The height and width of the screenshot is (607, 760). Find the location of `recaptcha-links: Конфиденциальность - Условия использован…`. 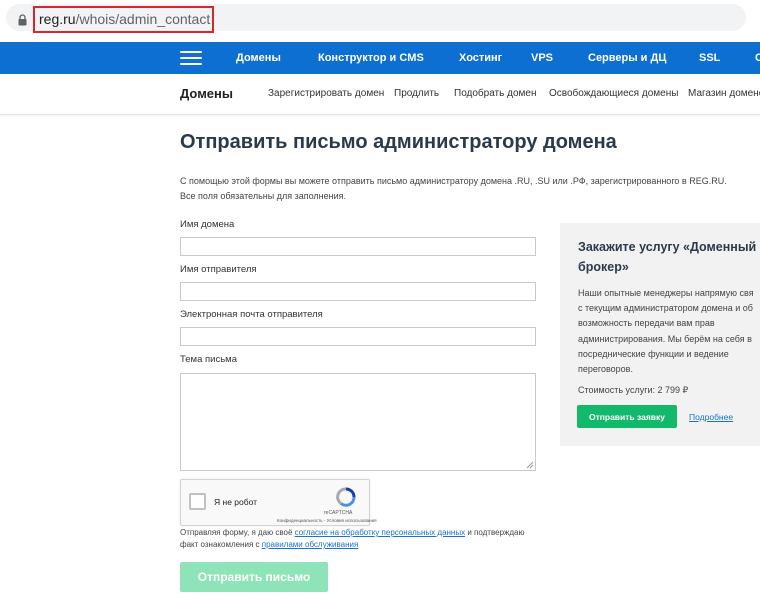

recaptcha-links: Конфиденциальность - Условия использован… is located at coordinates (327, 520).